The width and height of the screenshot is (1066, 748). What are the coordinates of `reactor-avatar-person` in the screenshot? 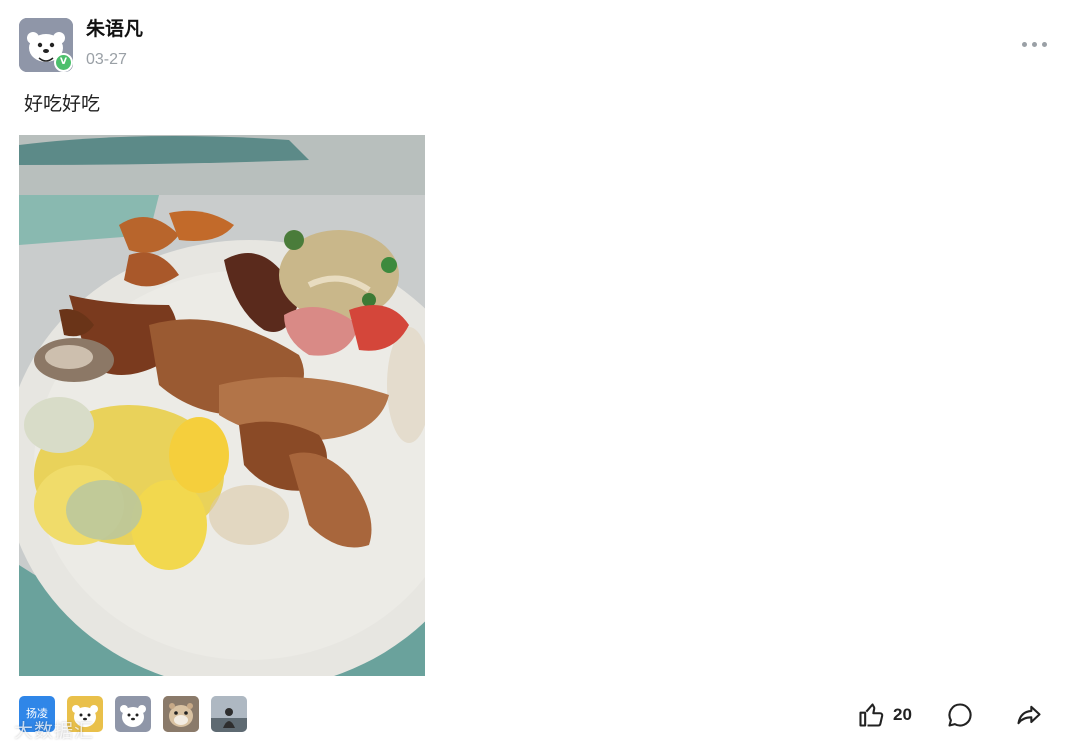 It's located at (229, 714).